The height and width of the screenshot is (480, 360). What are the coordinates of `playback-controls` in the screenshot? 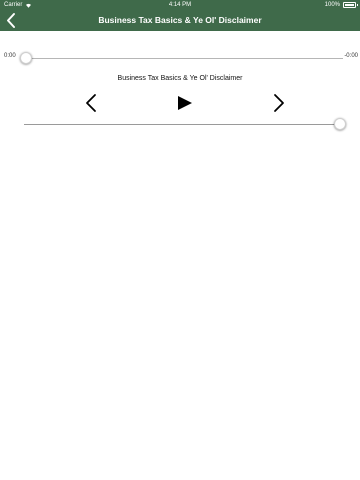 It's located at (180, 104).